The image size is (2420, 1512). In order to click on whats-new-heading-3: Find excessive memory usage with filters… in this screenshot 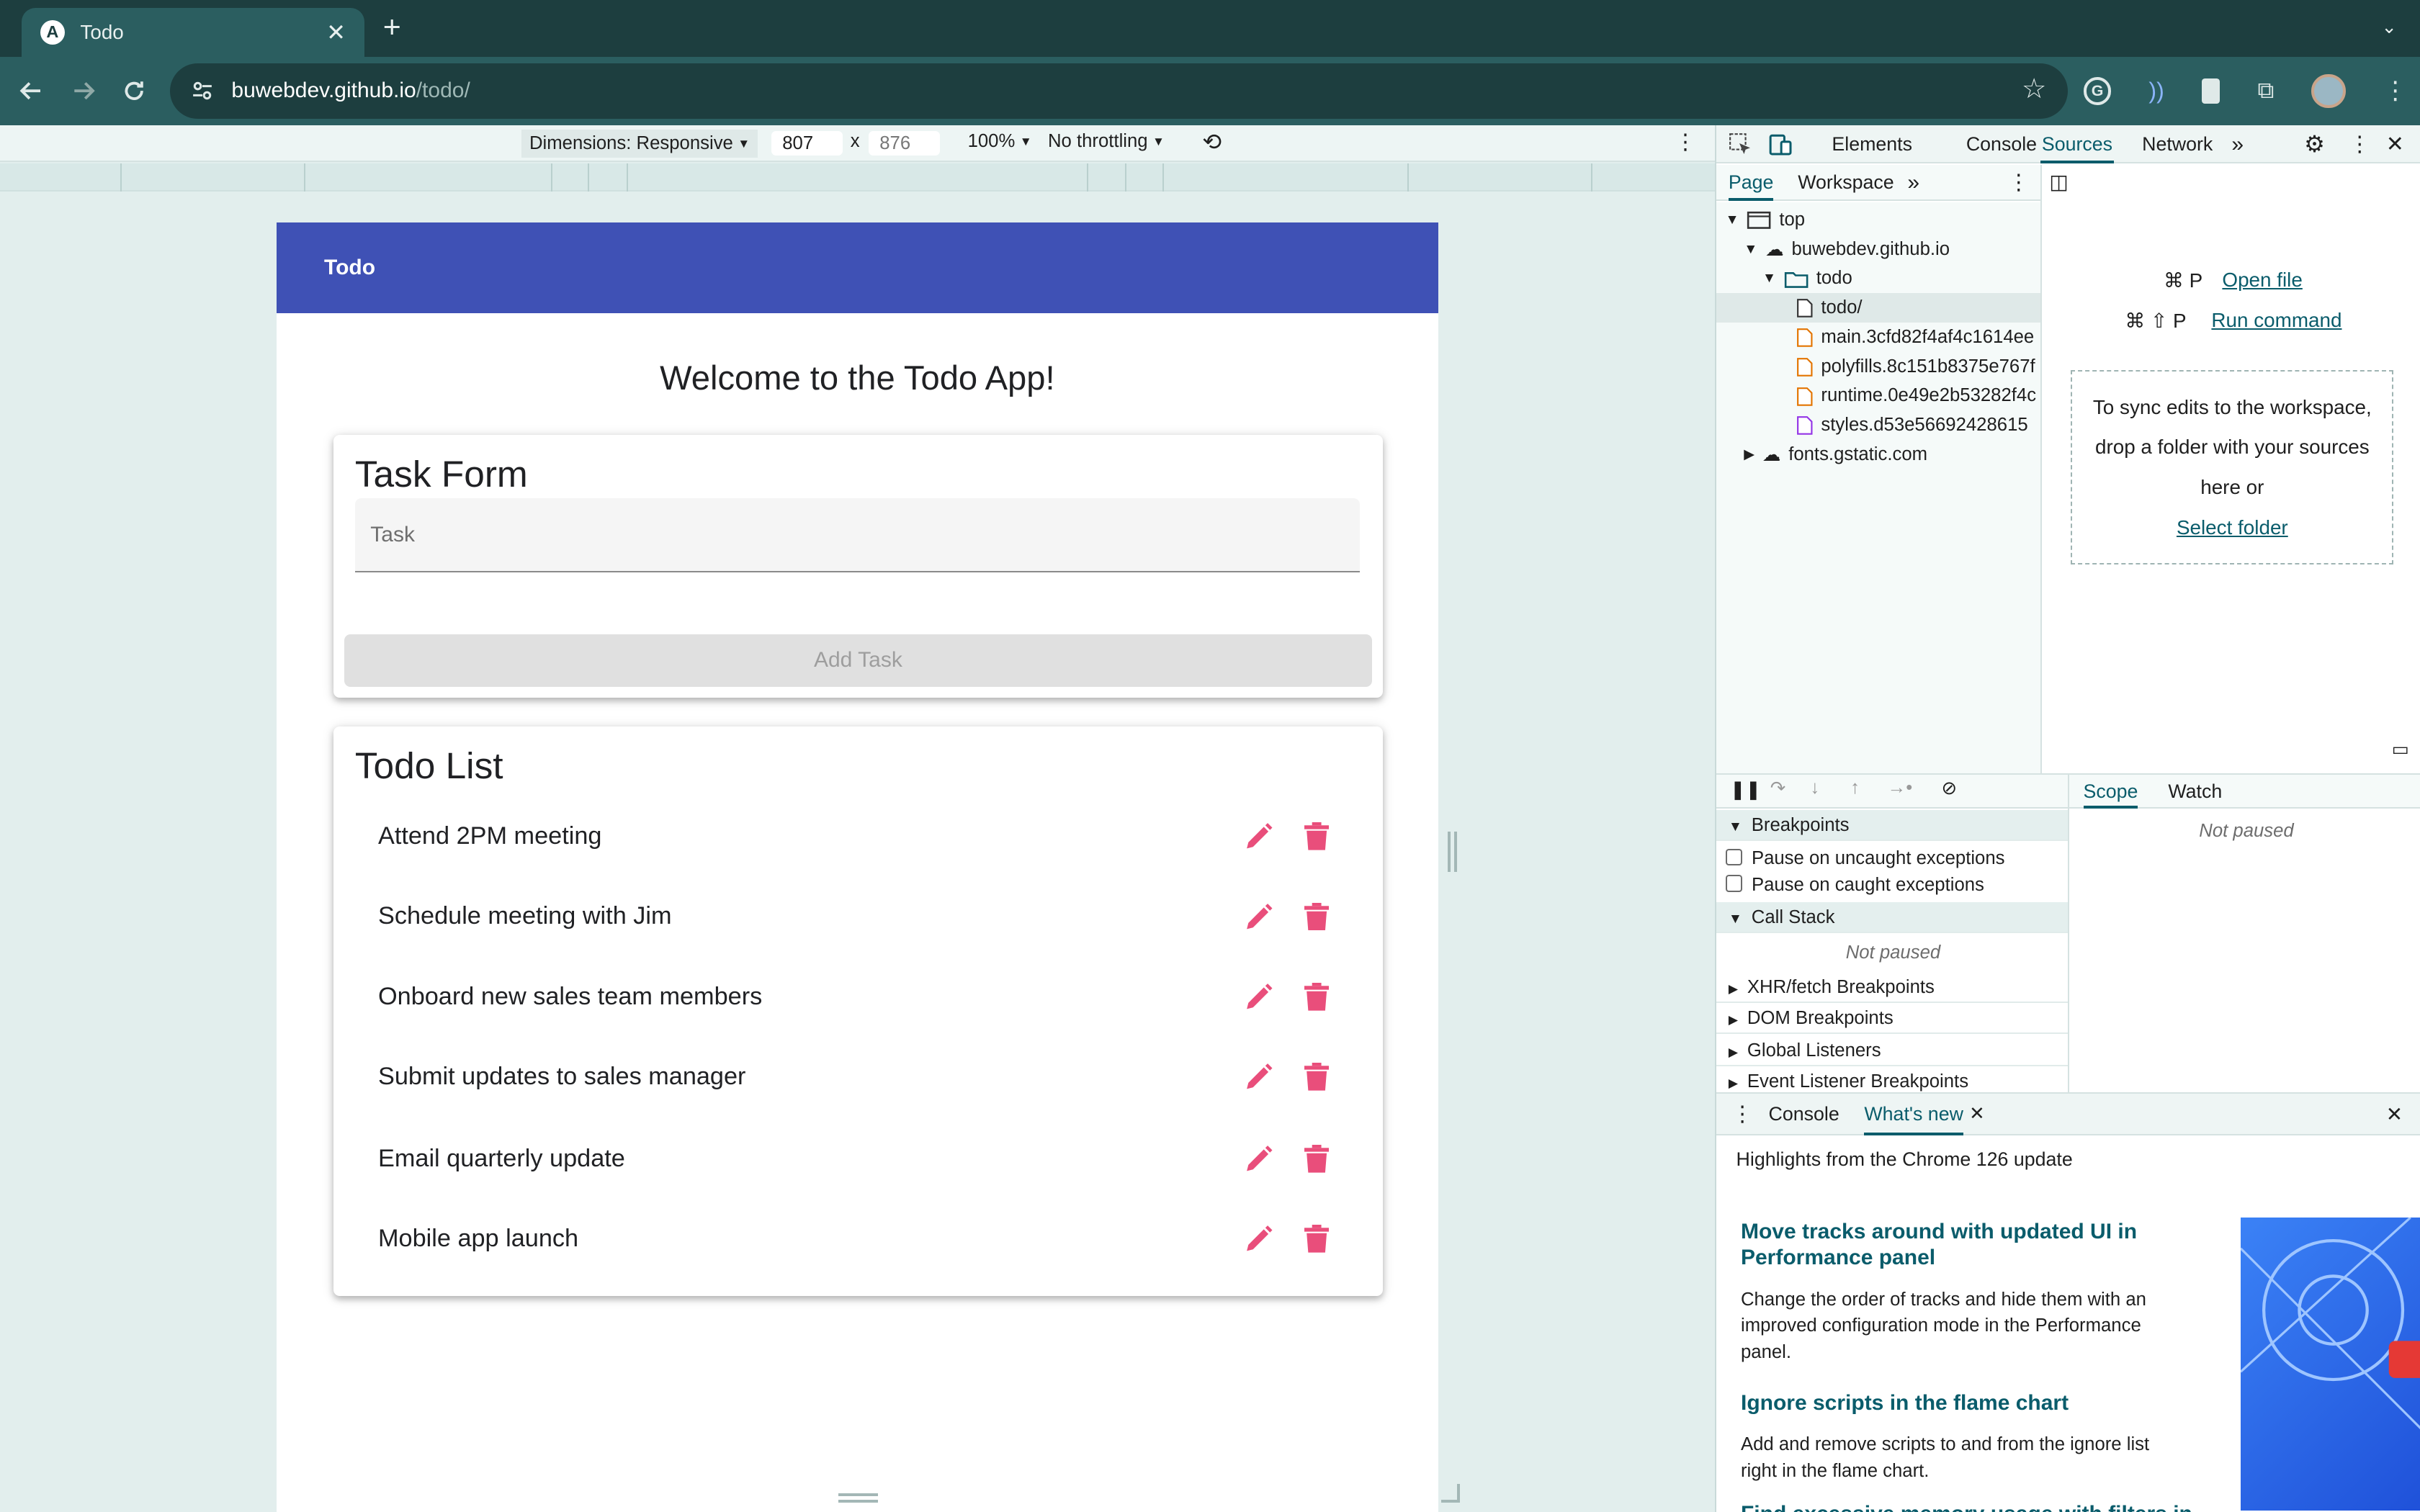, I will do `click(1973, 1506)`.